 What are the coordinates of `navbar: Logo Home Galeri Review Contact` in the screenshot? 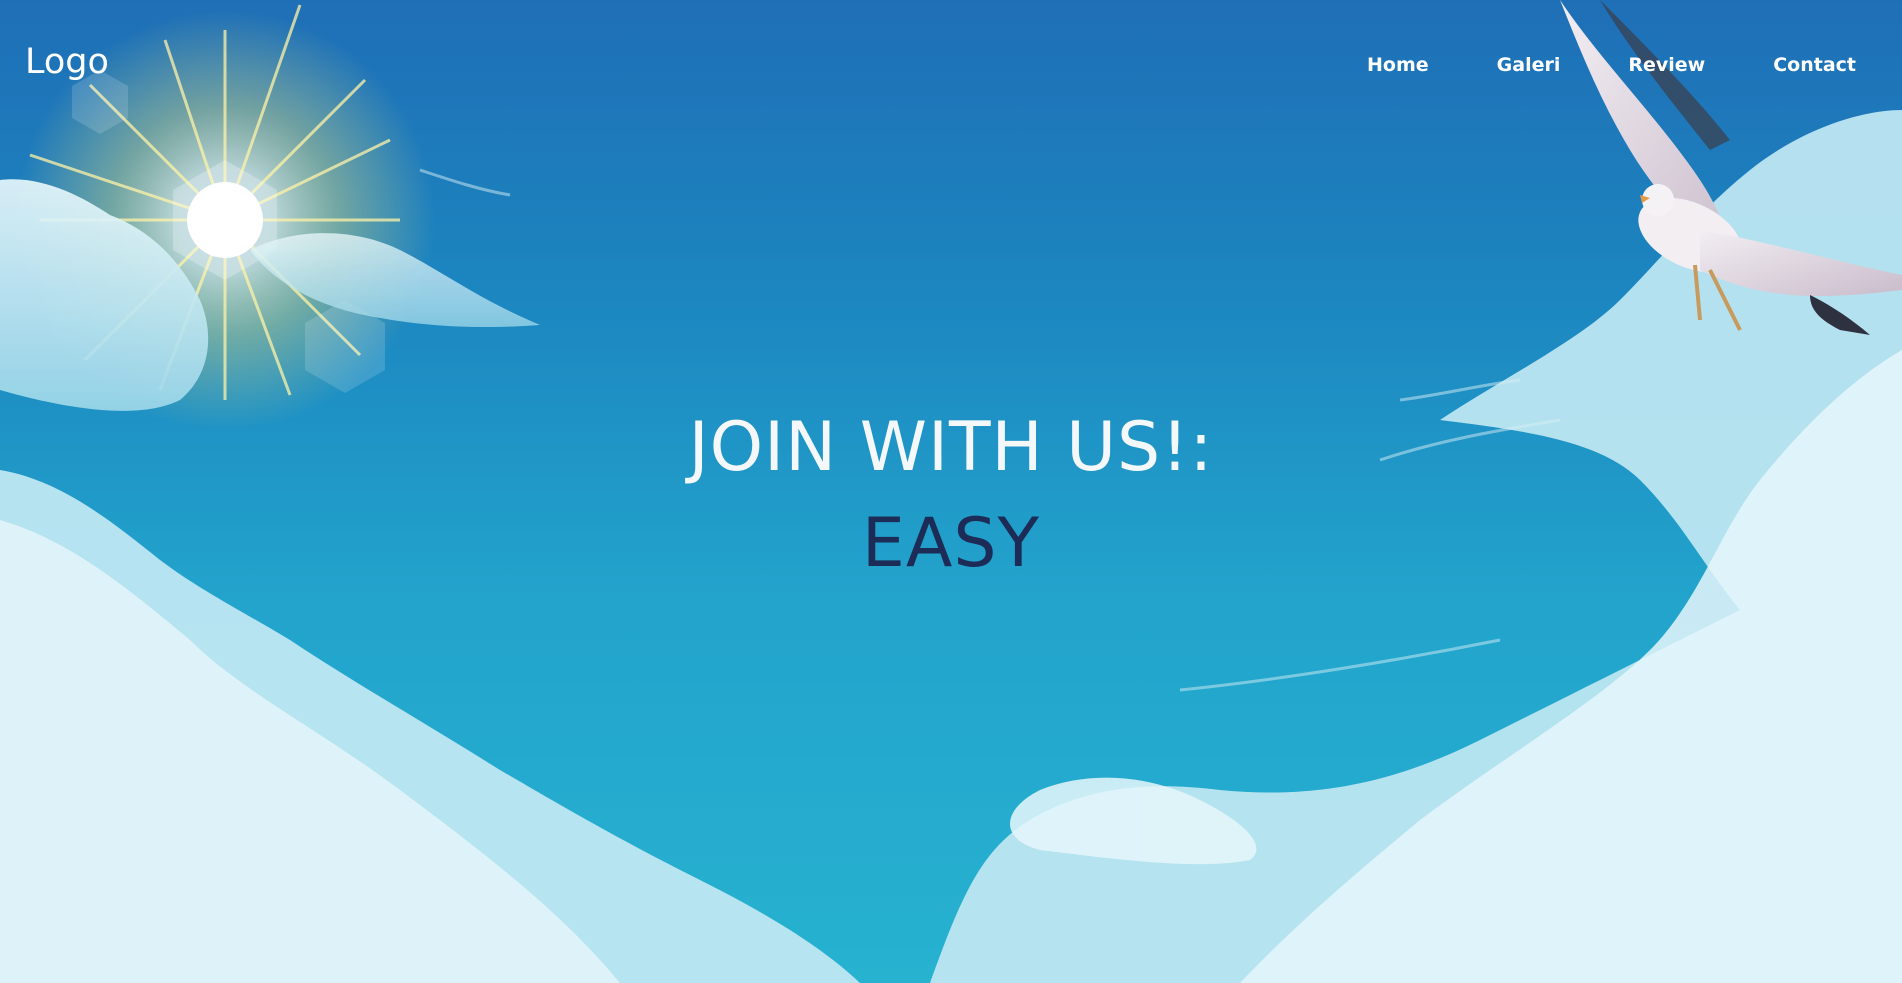 It's located at (951, 65).